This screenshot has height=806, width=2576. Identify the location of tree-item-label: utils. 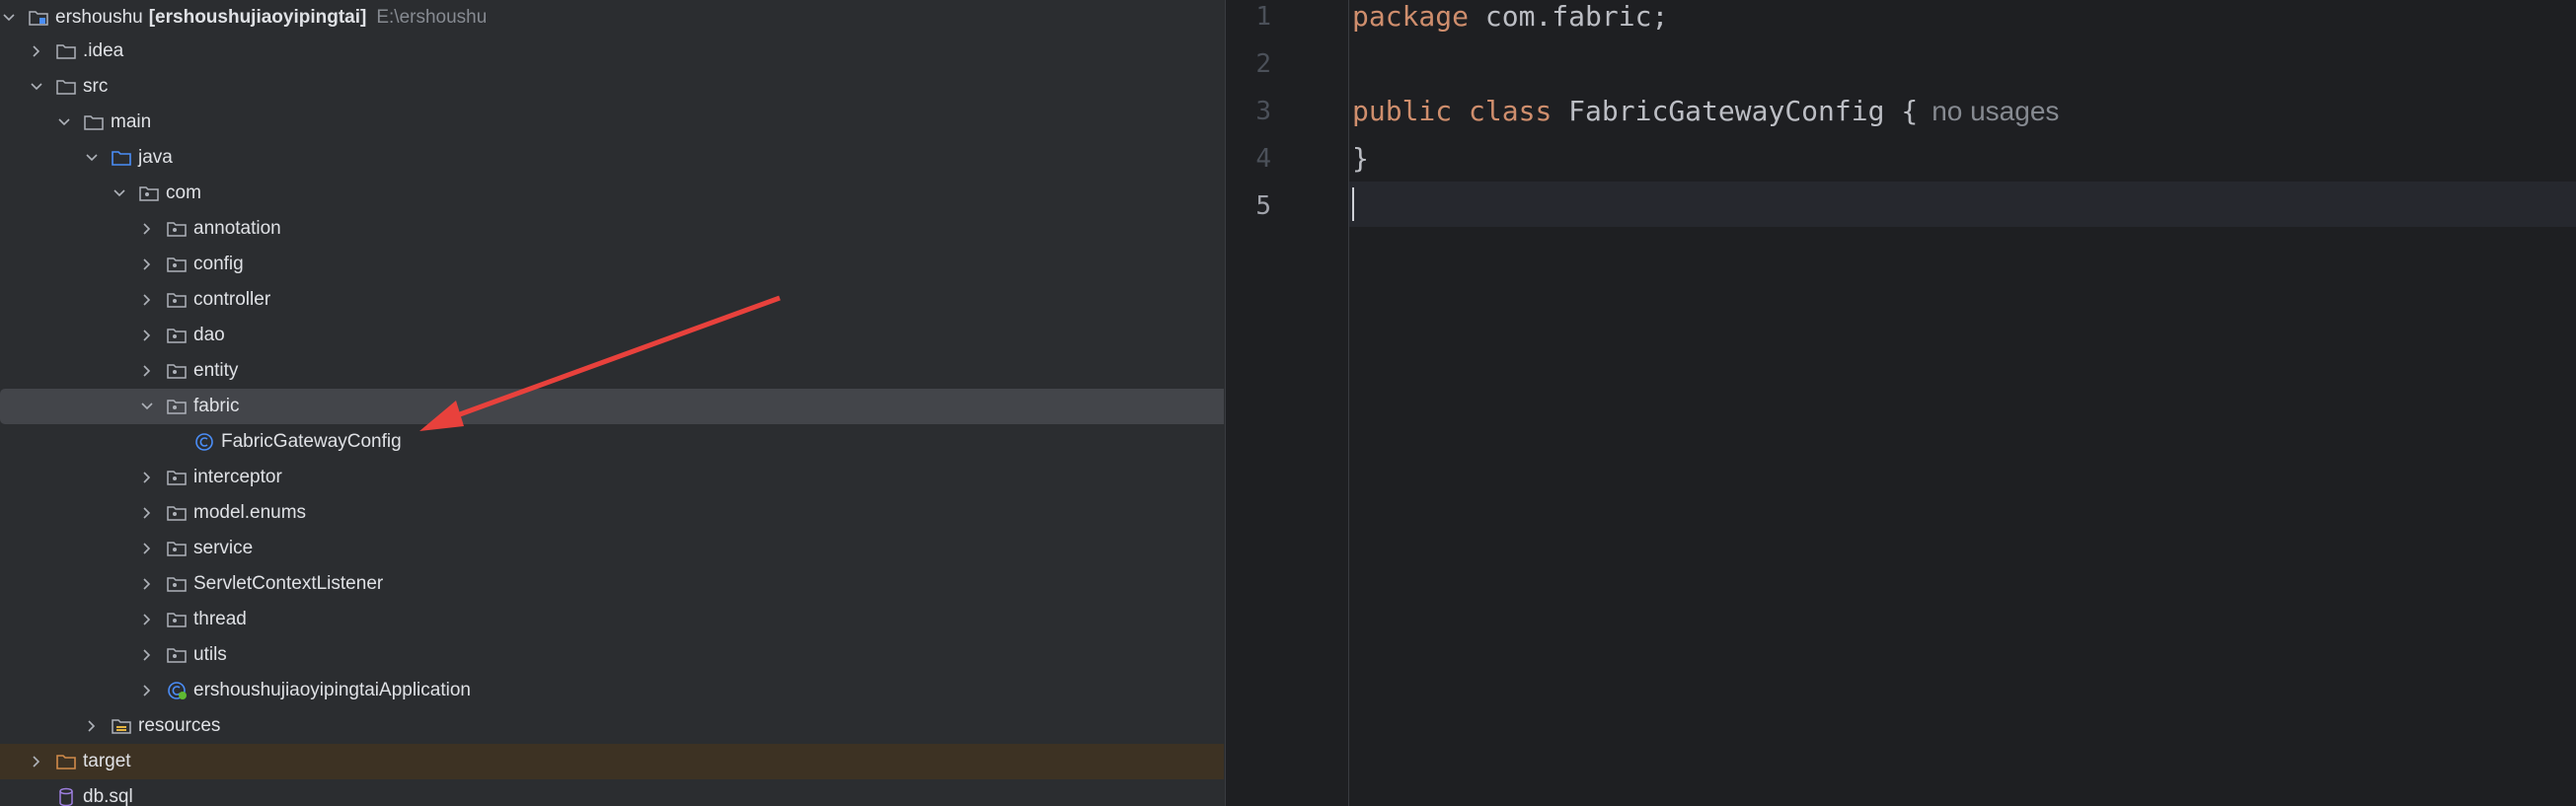
(210, 655).